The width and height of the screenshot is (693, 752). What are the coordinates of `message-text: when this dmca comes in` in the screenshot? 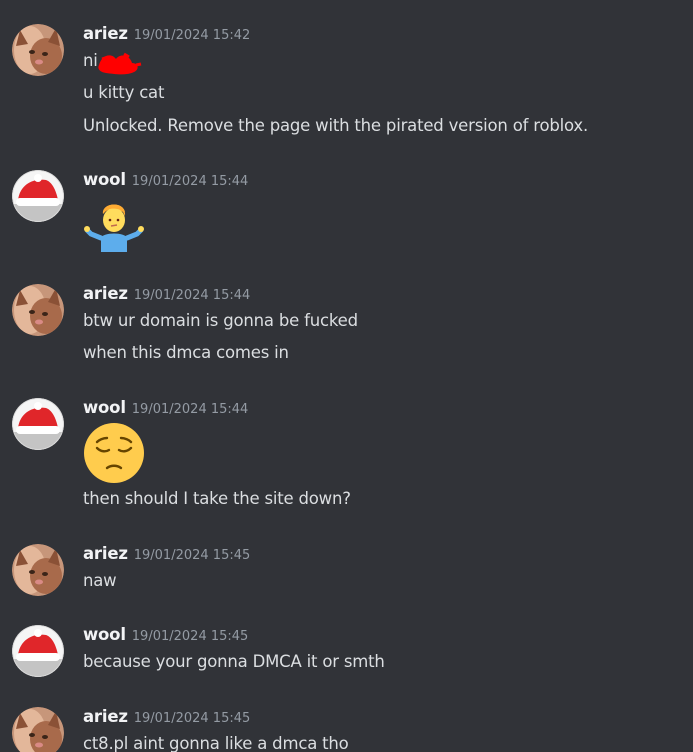 It's located at (186, 352).